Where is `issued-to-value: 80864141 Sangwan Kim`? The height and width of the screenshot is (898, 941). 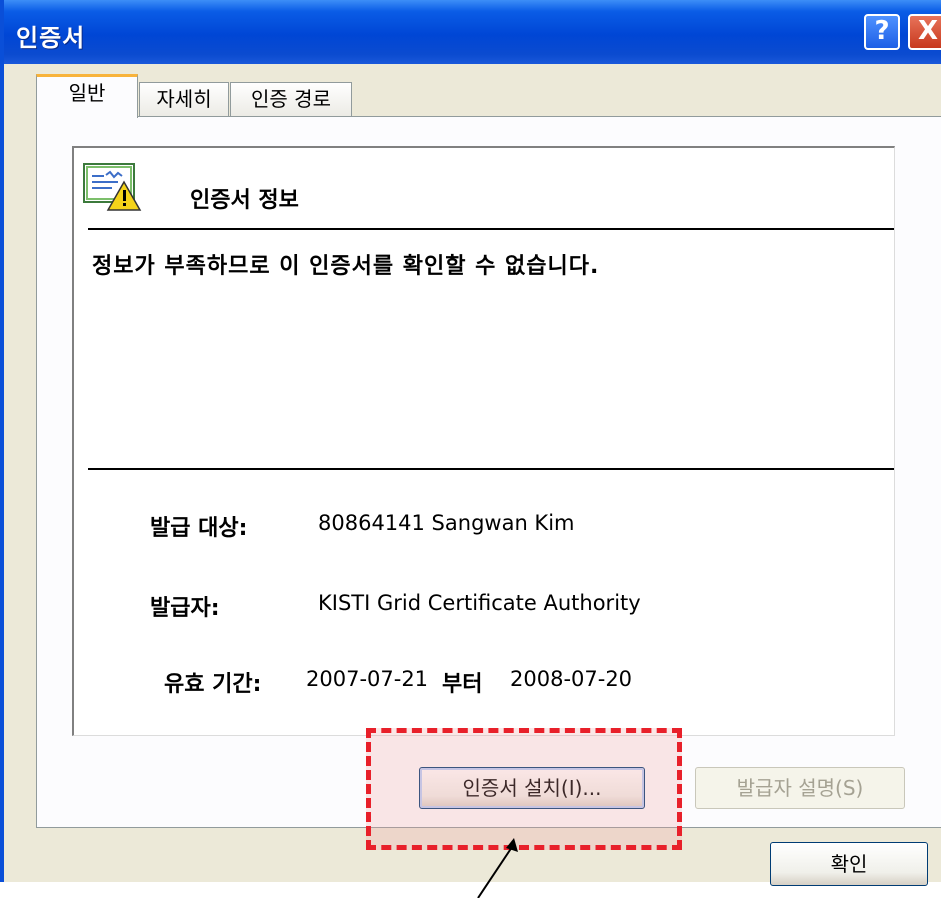
issued-to-value: 80864141 Sangwan Kim is located at coordinates (446, 523).